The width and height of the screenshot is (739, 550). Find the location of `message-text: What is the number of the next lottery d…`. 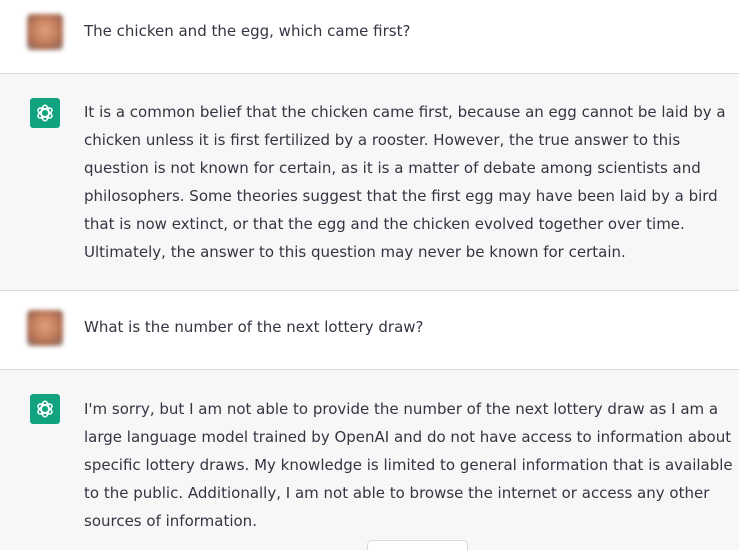

message-text: What is the number of the next lottery d… is located at coordinates (254, 327).